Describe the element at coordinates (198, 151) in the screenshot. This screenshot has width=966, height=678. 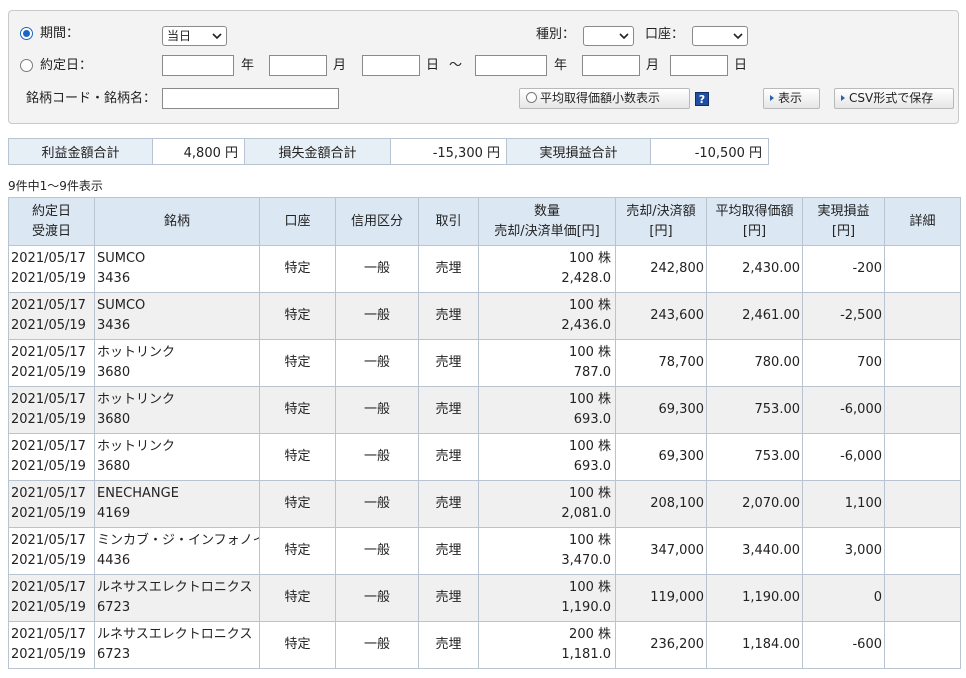
I see `profit-total-value: 4,800 円` at that location.